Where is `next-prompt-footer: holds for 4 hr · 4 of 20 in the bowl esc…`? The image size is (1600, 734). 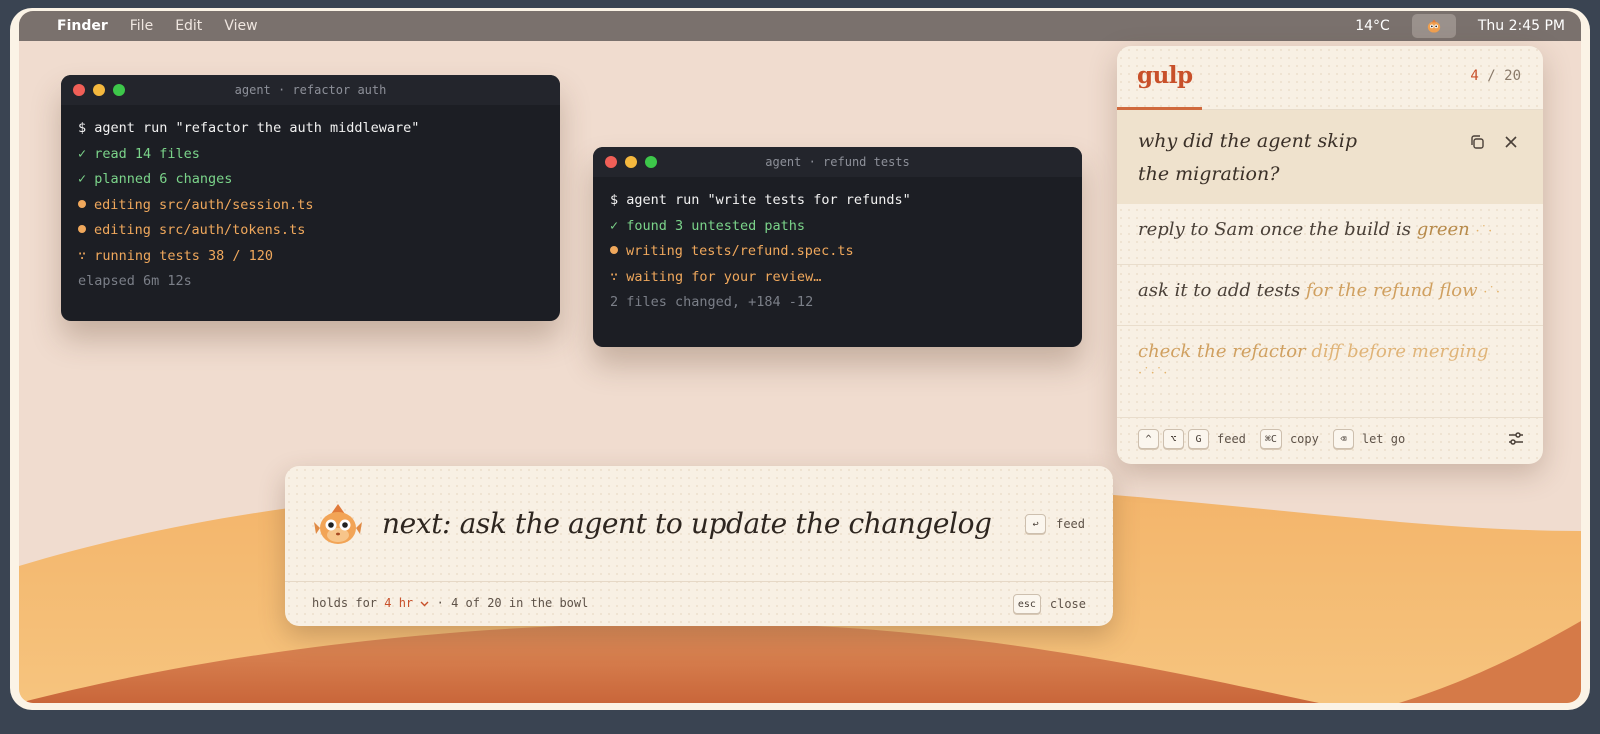
next-prompt-footer: holds for 4 hr · 4 of 20 in the bowl esc… is located at coordinates (699, 604).